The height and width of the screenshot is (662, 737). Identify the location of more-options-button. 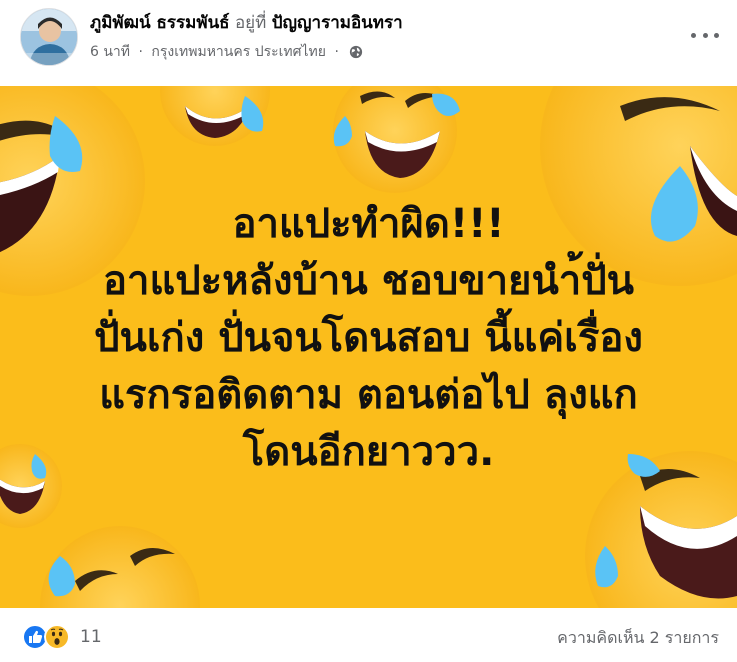
(705, 35).